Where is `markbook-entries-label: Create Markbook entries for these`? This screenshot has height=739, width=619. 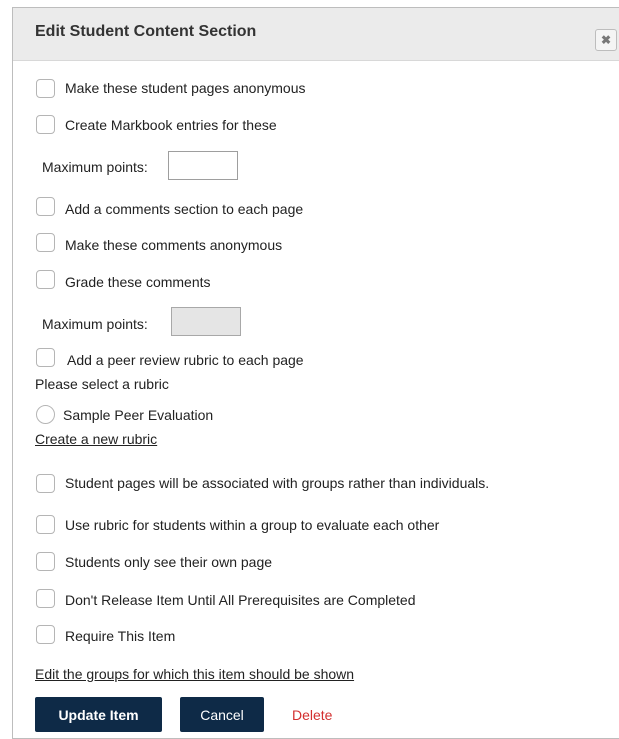 markbook-entries-label: Create Markbook entries for these is located at coordinates (171, 125).